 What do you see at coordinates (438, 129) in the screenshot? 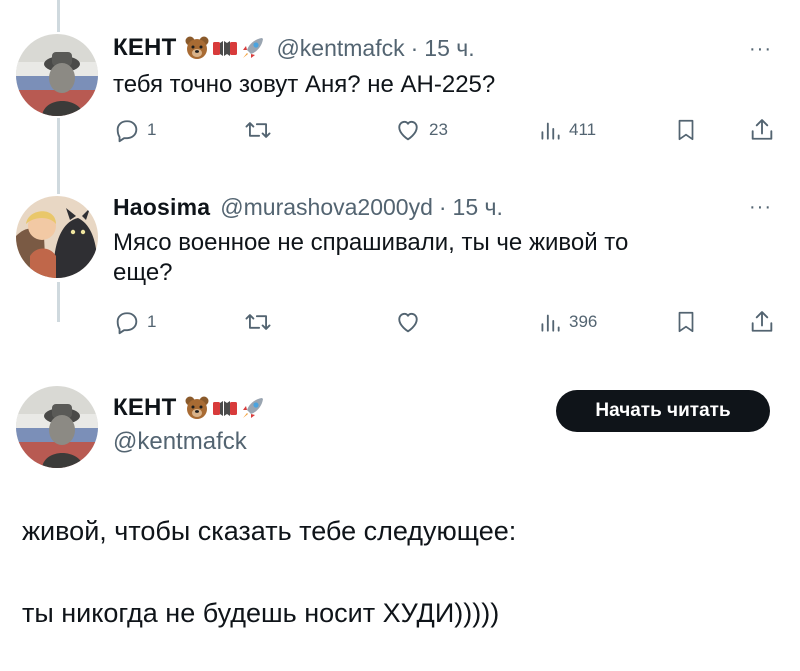
I see `like-count: 23` at bounding box center [438, 129].